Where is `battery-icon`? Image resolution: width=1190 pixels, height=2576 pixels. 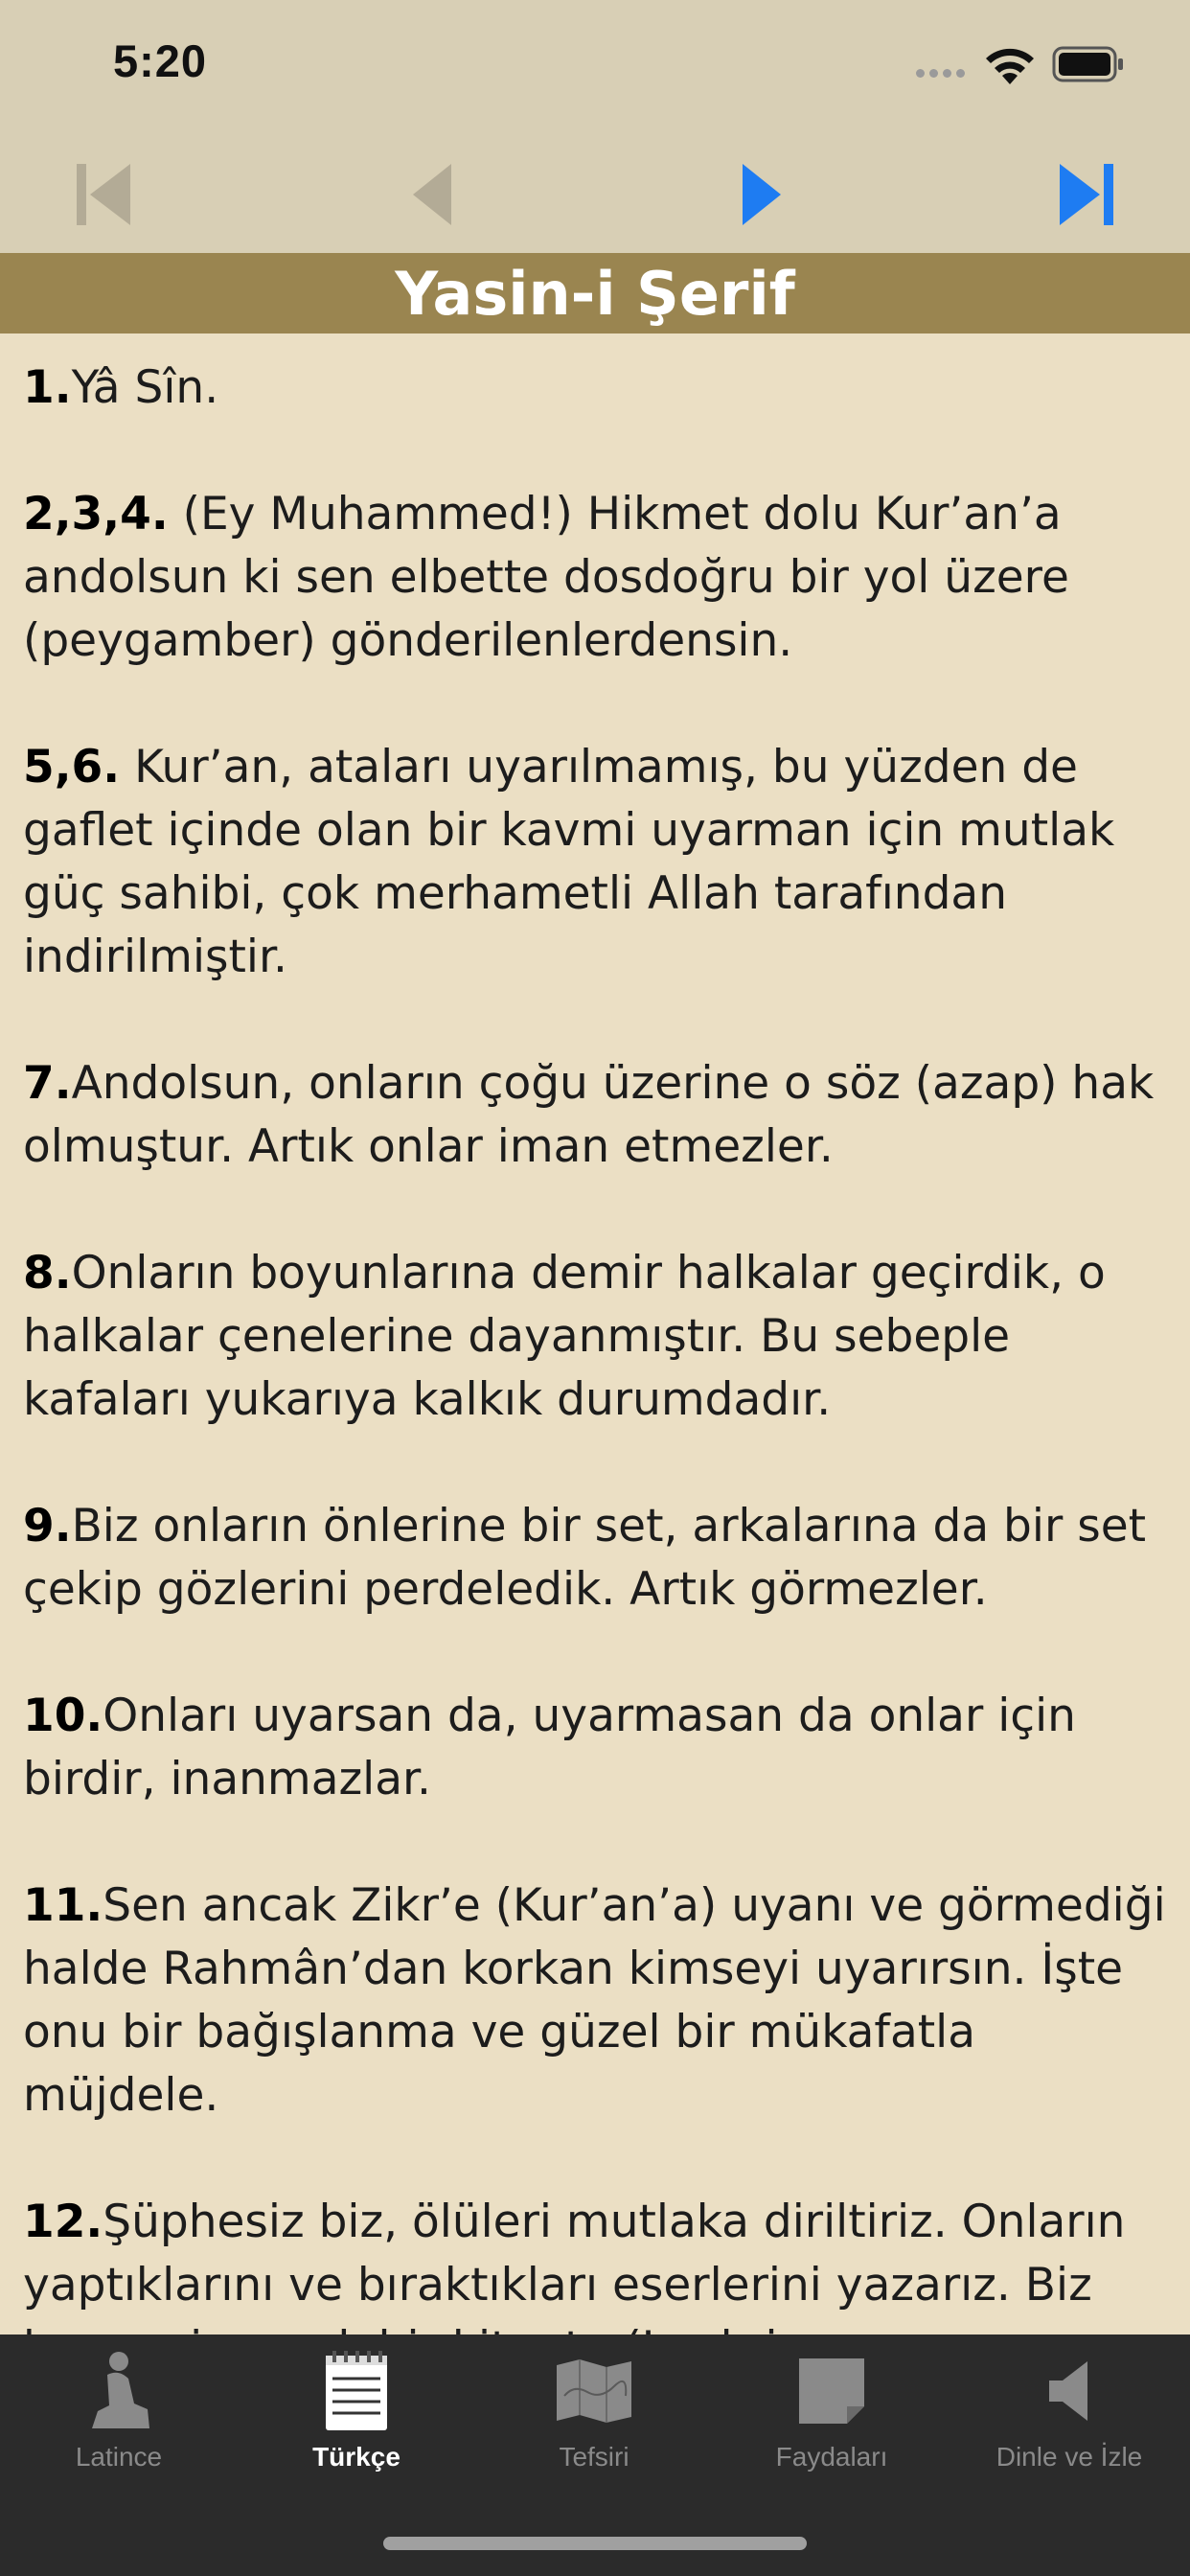
battery-icon is located at coordinates (1088, 64).